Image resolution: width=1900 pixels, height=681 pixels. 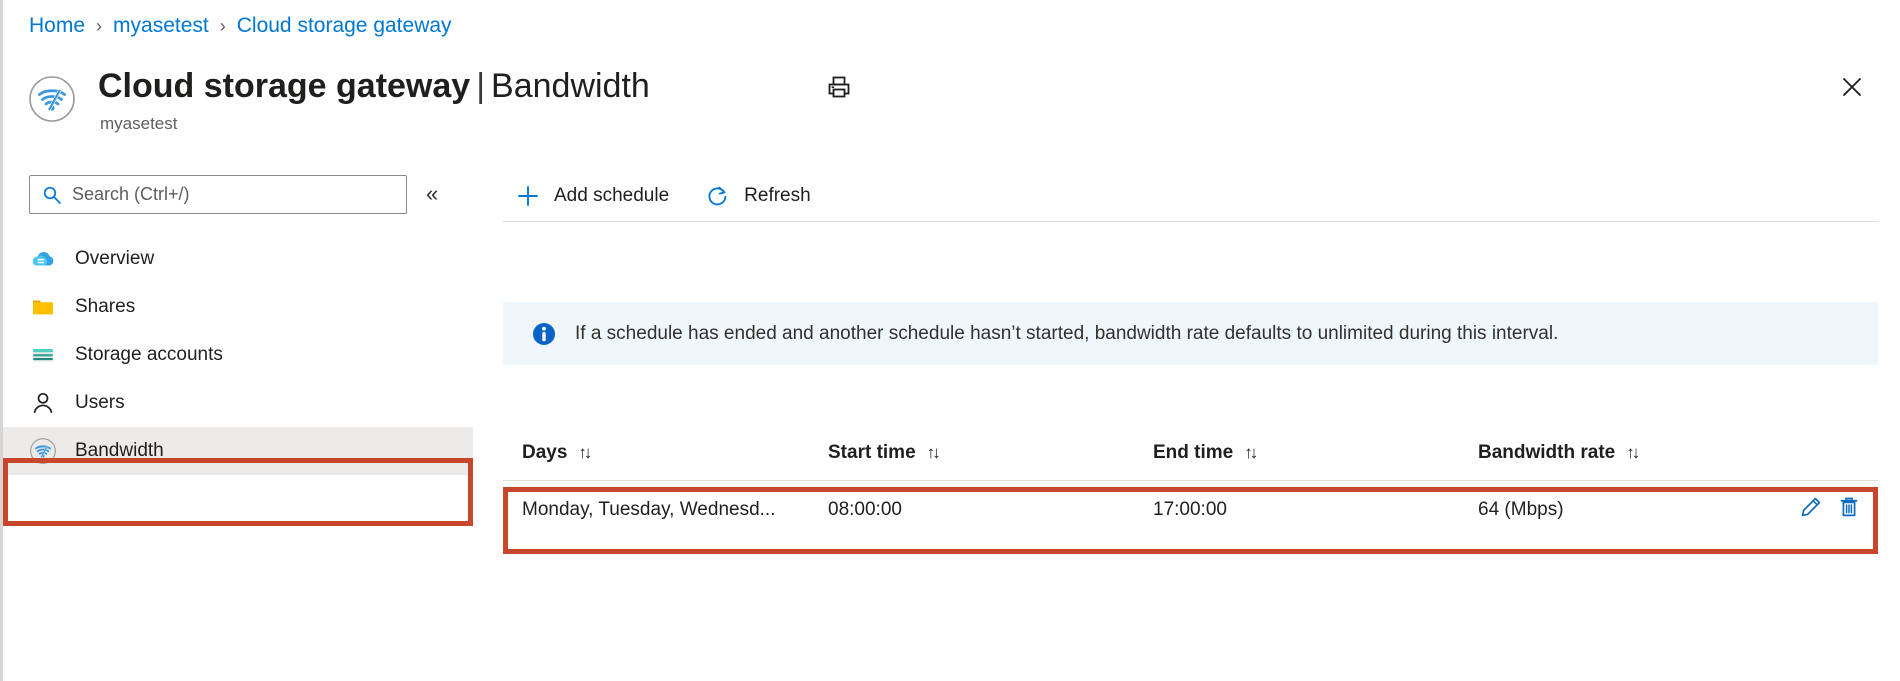 I want to click on breadcrumb-item-home: Home, so click(x=57, y=26).